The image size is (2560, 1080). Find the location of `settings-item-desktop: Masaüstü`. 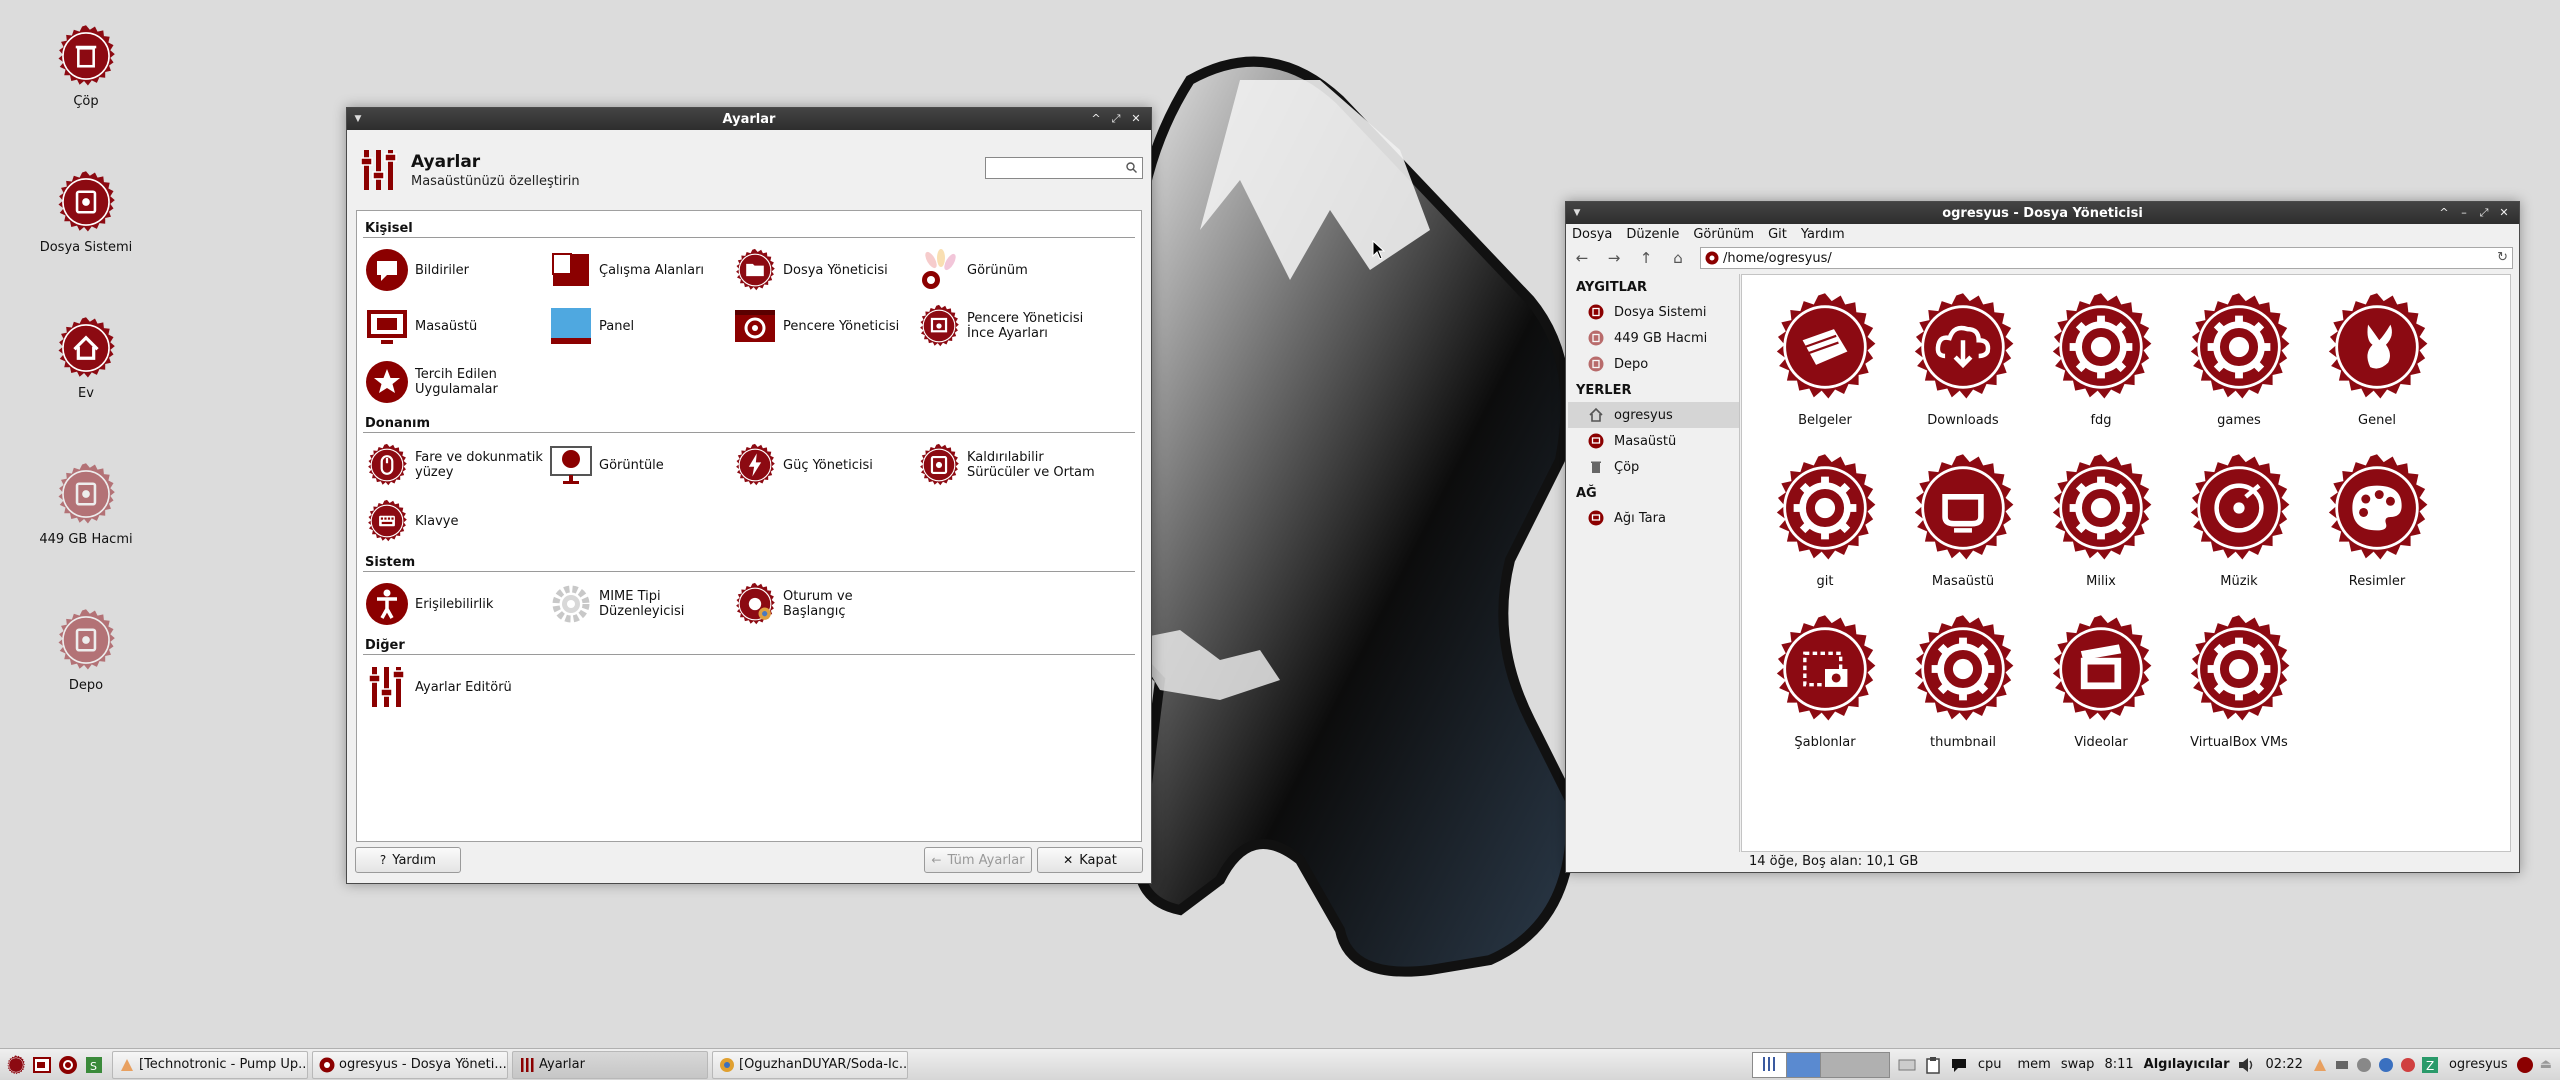

settings-item-desktop: Masaüstü is located at coordinates (455, 326).